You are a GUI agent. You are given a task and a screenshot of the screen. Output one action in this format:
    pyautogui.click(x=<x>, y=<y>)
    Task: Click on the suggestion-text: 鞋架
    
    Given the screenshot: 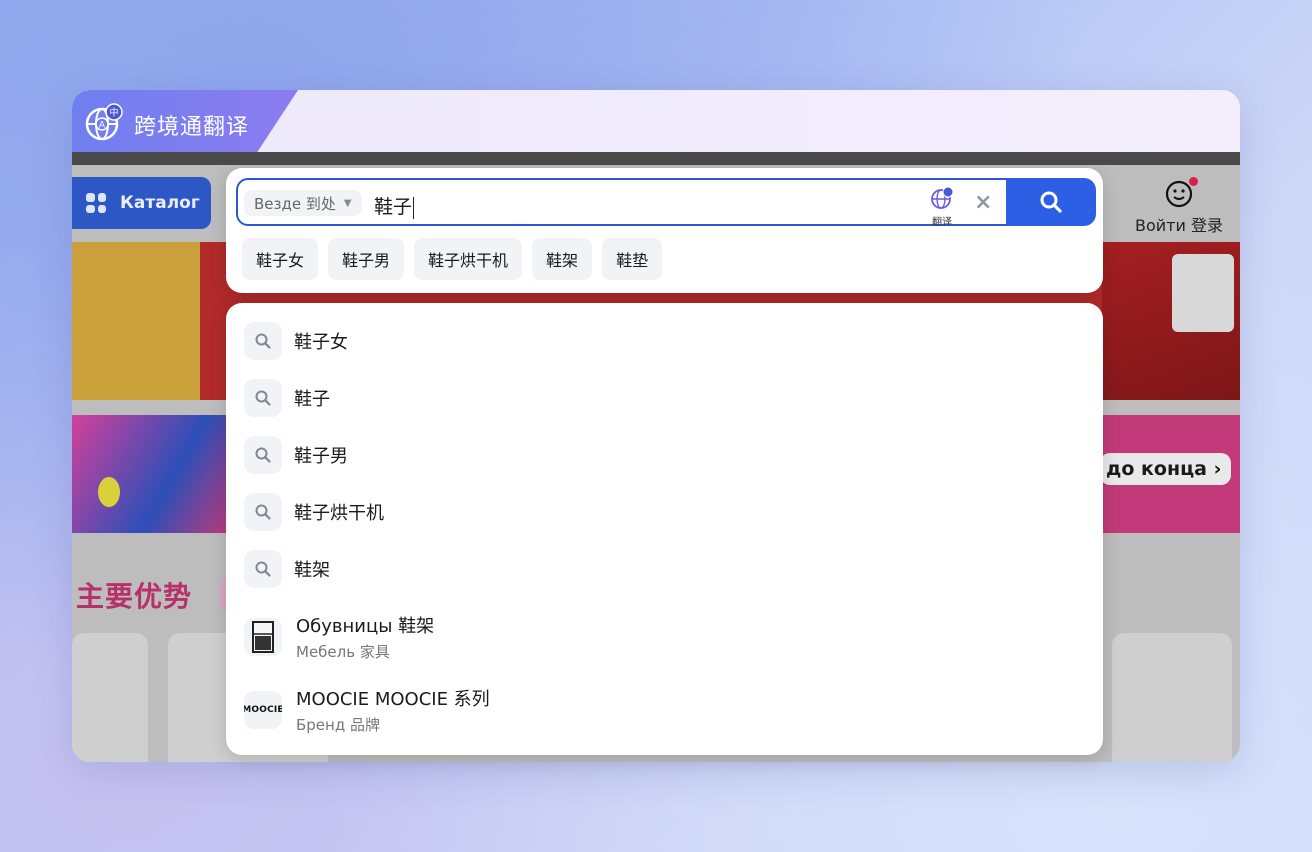 What is the action you would take?
    pyautogui.click(x=312, y=570)
    